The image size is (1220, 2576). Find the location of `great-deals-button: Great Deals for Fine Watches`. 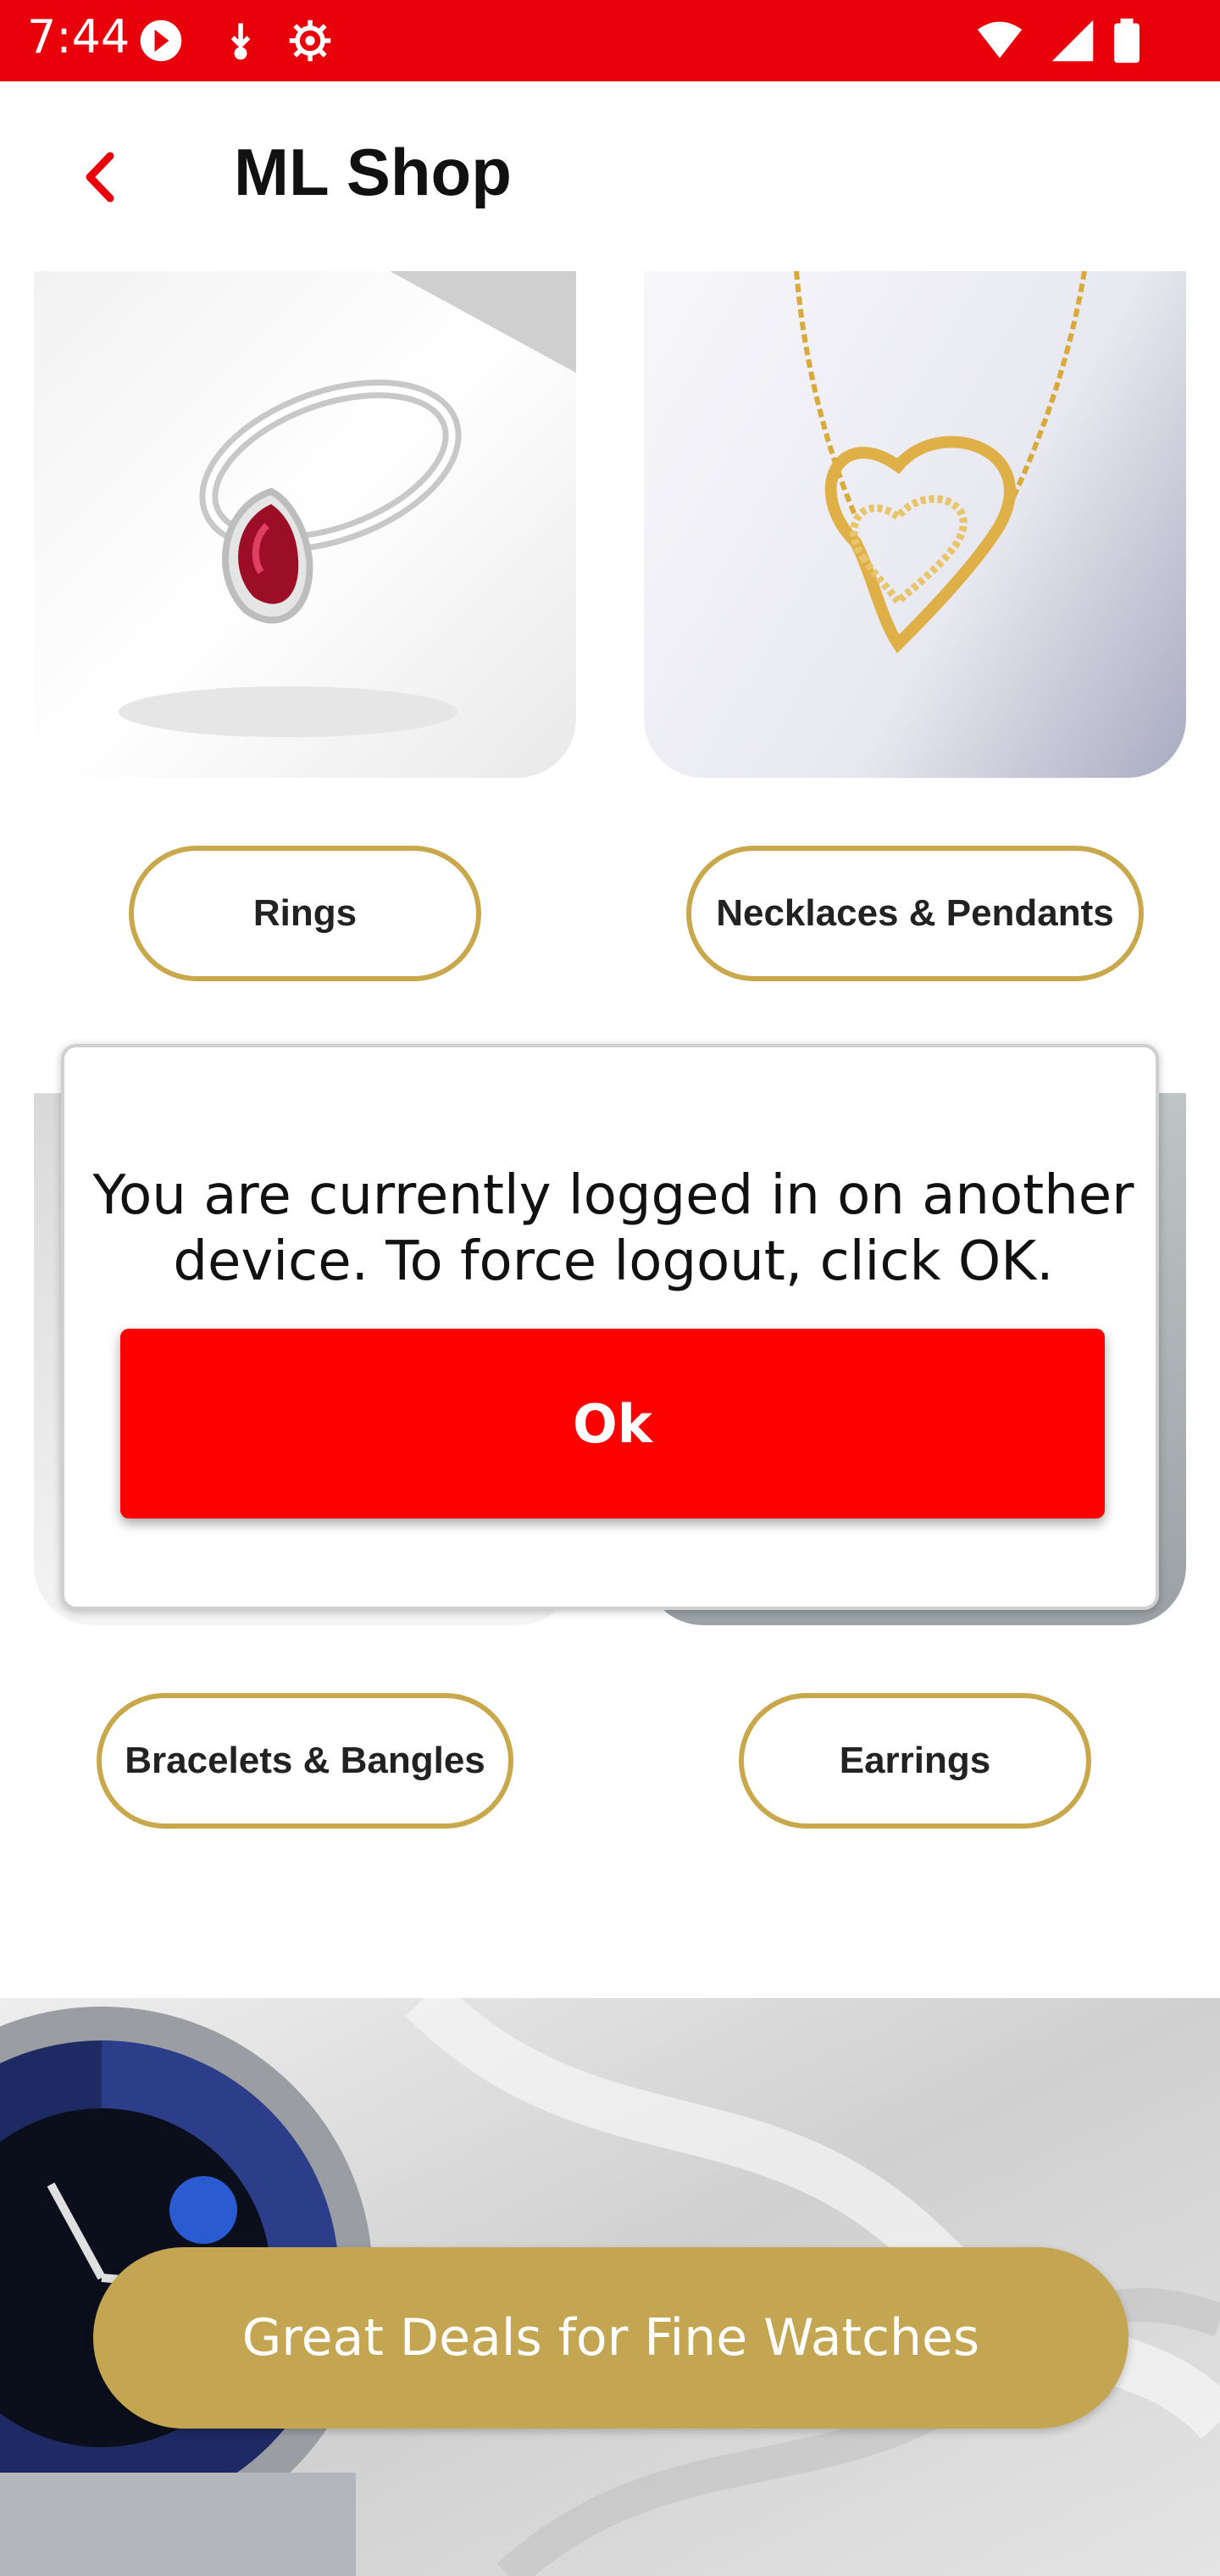

great-deals-button: Great Deals for Fine Watches is located at coordinates (610, 2338).